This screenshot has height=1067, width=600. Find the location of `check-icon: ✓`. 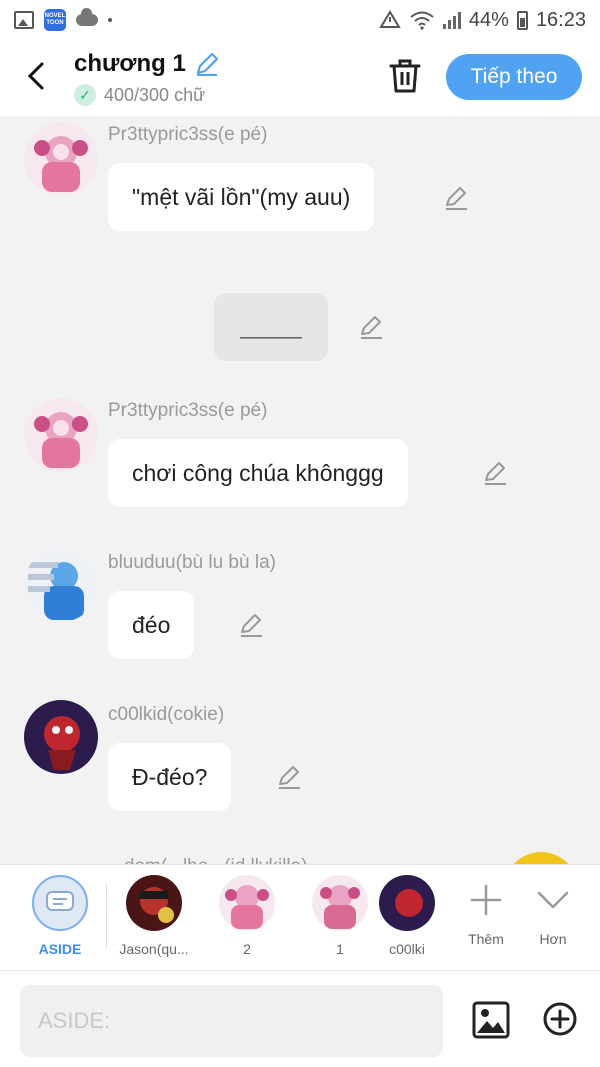

check-icon: ✓ is located at coordinates (85, 95).